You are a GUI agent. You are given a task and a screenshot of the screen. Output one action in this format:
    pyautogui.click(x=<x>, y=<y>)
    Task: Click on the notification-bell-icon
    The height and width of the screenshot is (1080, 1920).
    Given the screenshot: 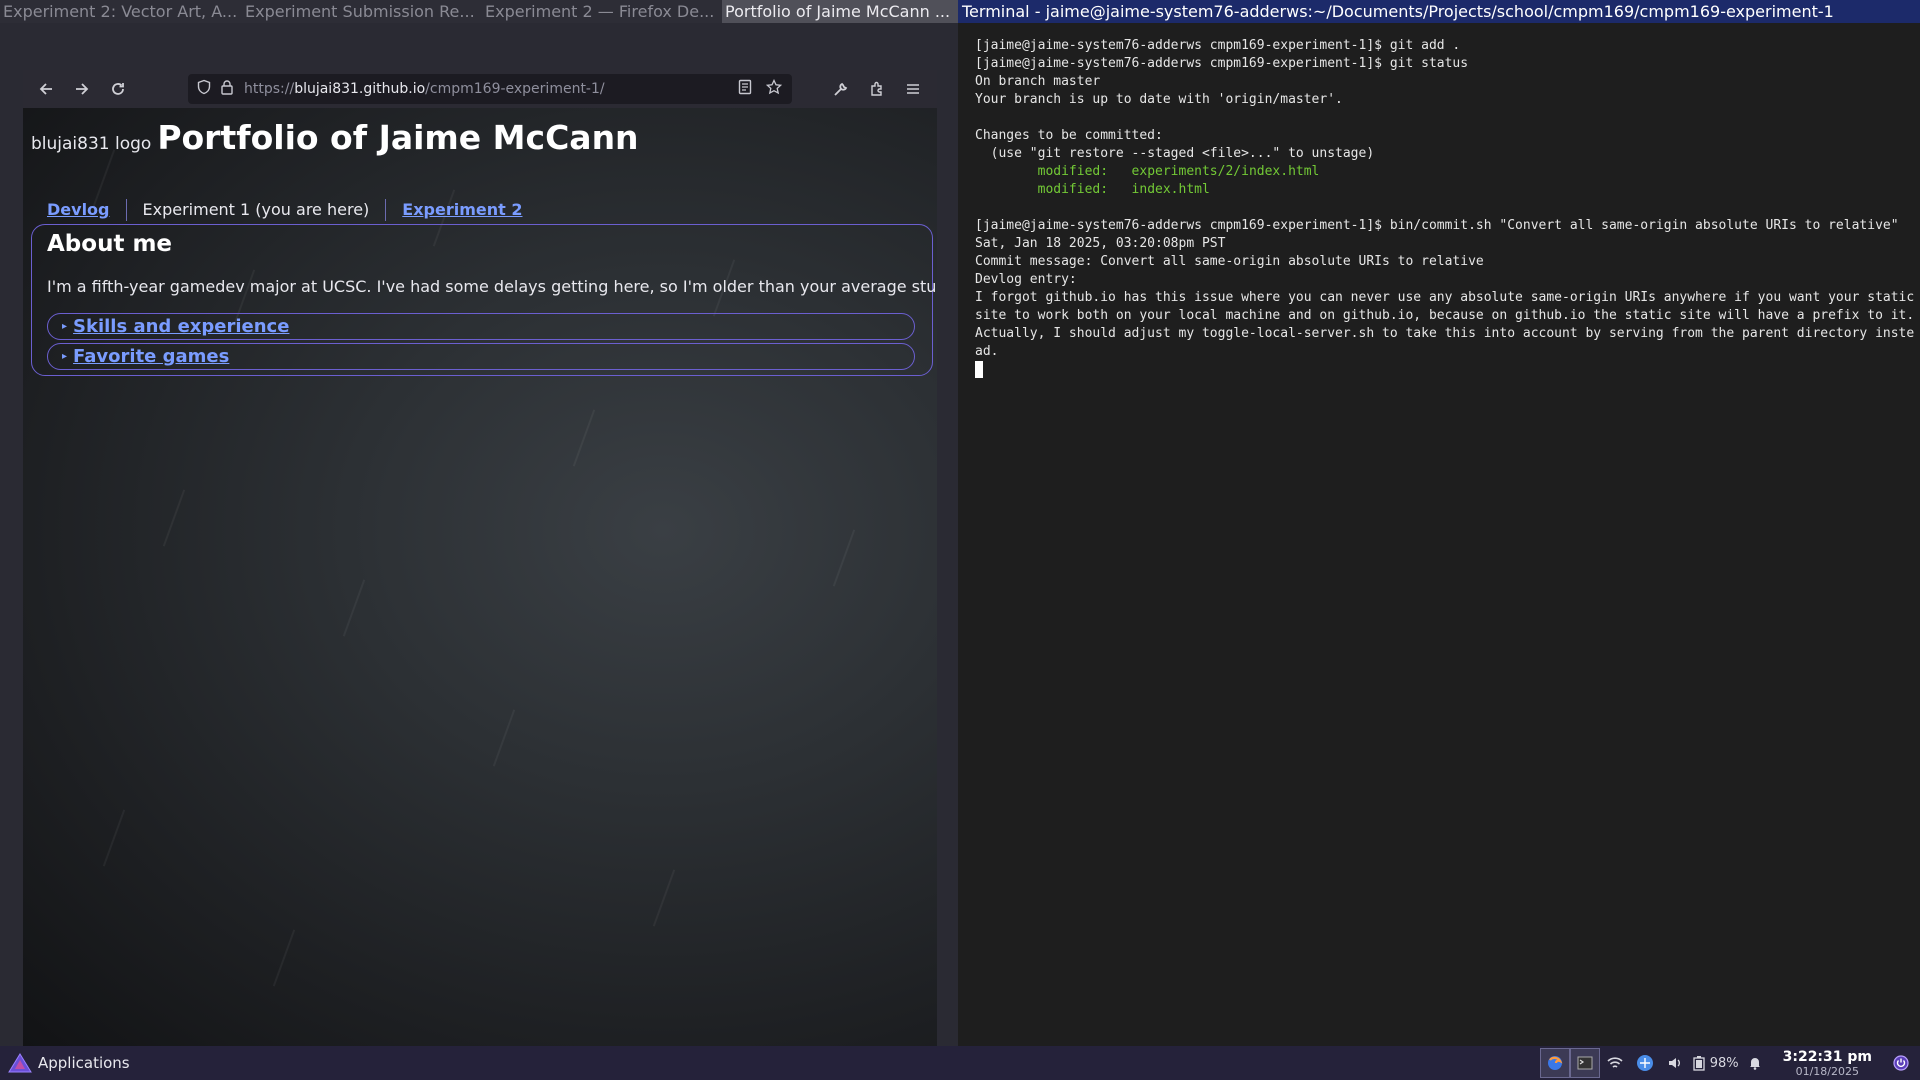 What is the action you would take?
    pyautogui.click(x=1755, y=1063)
    